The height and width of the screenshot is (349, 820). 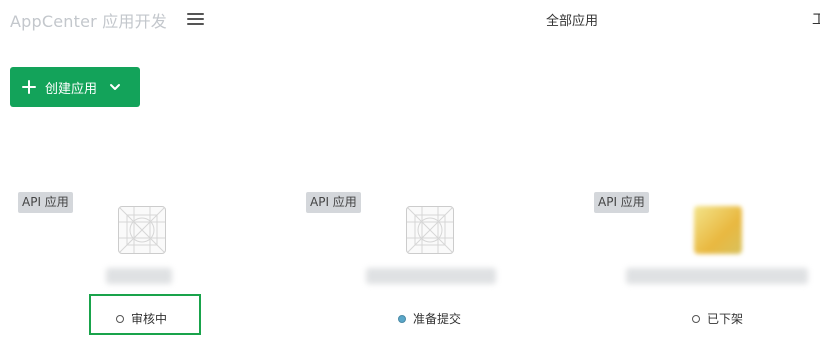 What do you see at coordinates (88, 21) in the screenshot?
I see `brand-title: AppCenter 应用开发` at bounding box center [88, 21].